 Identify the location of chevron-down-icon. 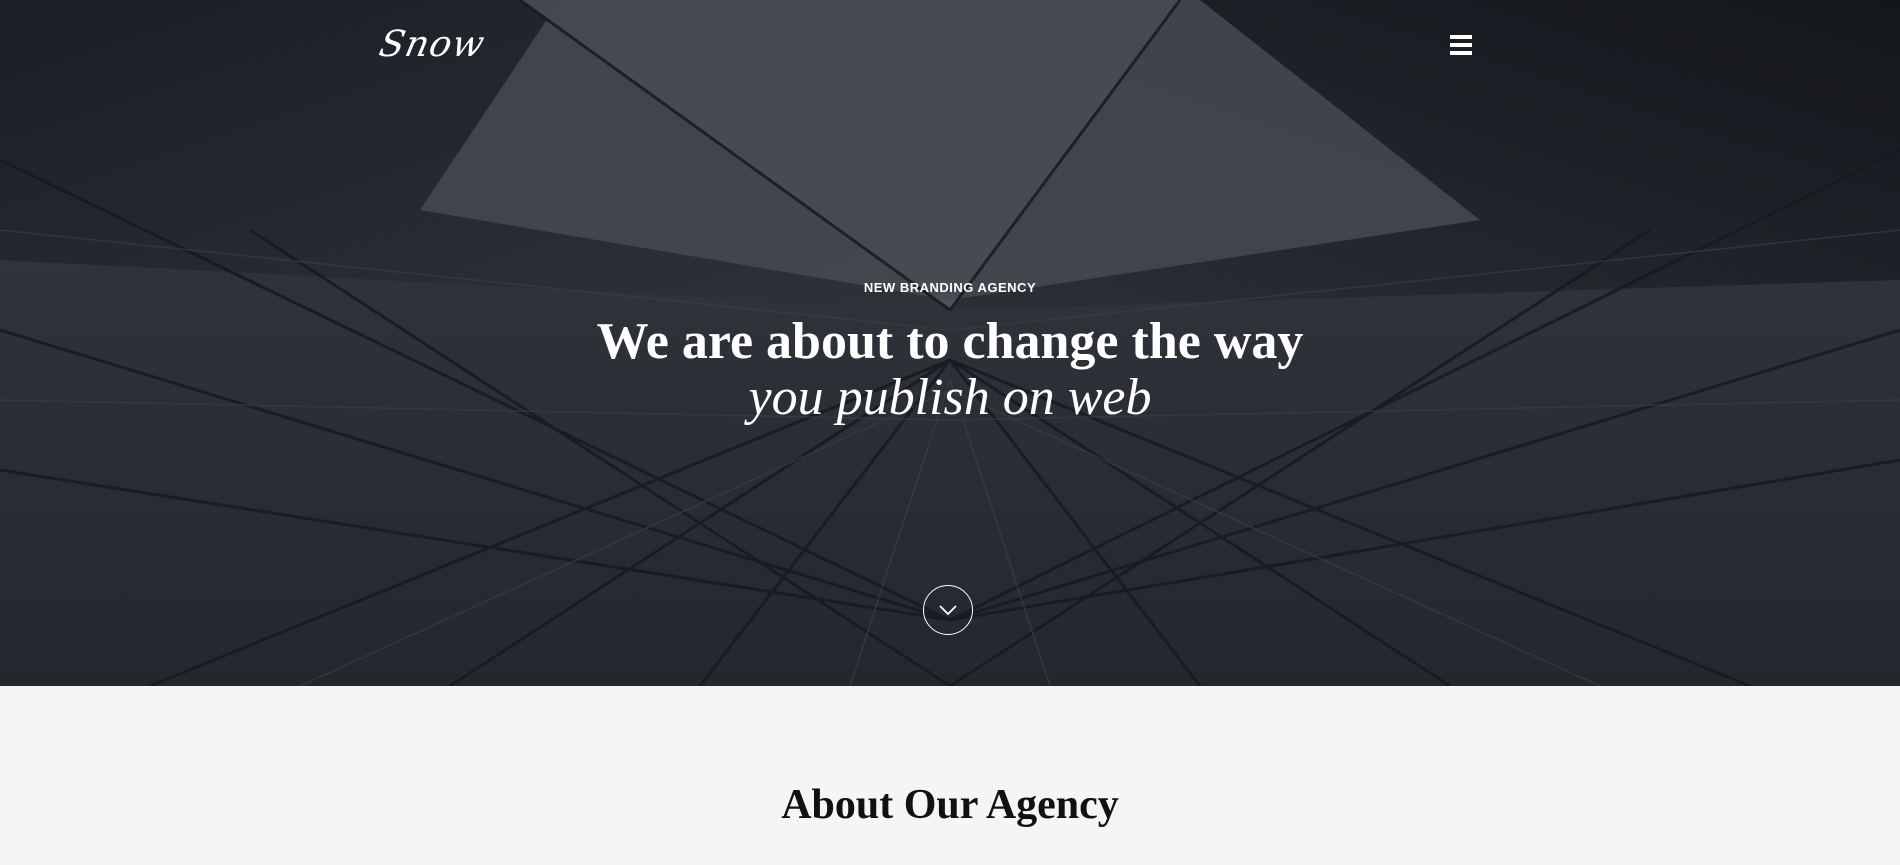
(948, 610).